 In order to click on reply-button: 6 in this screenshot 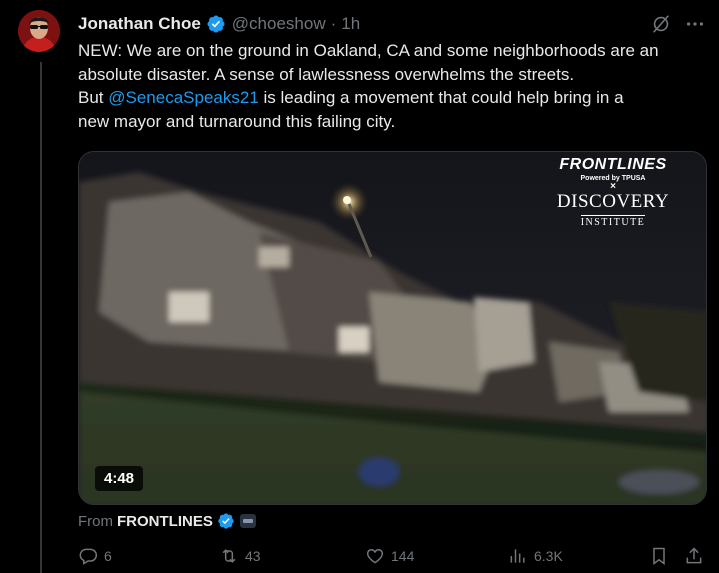, I will do `click(95, 556)`.